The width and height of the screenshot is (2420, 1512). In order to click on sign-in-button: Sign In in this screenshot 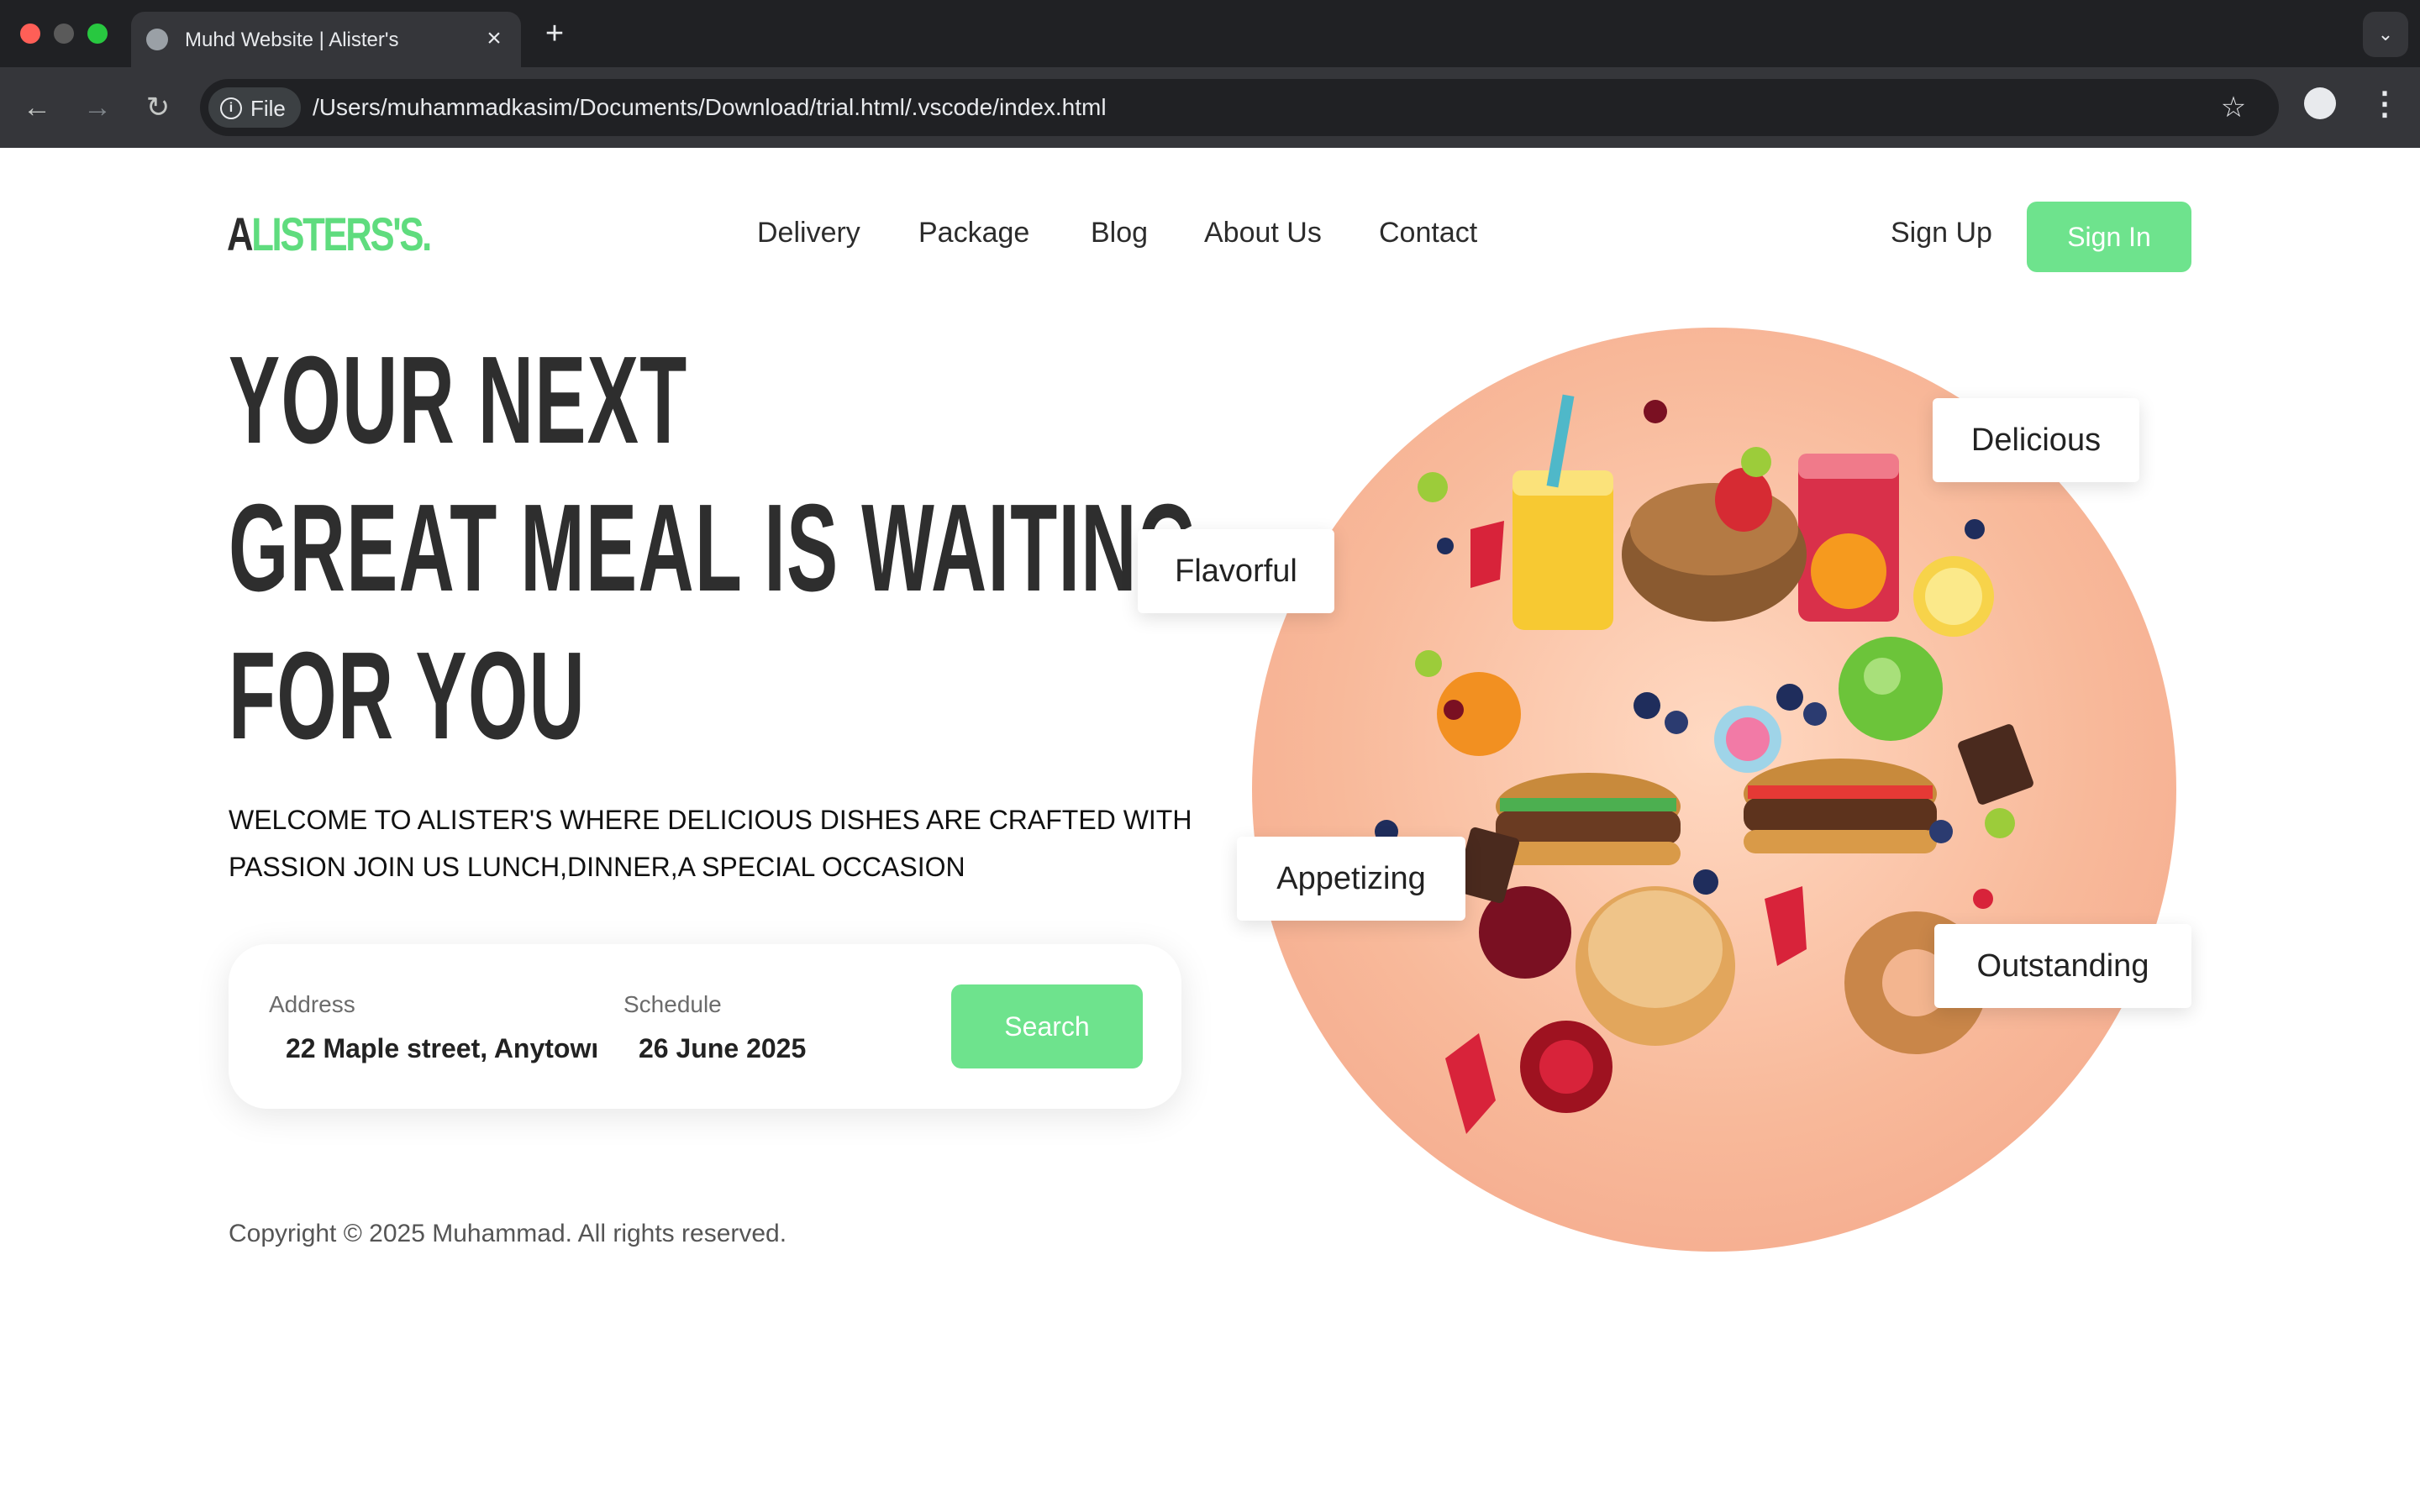, I will do `click(2109, 237)`.